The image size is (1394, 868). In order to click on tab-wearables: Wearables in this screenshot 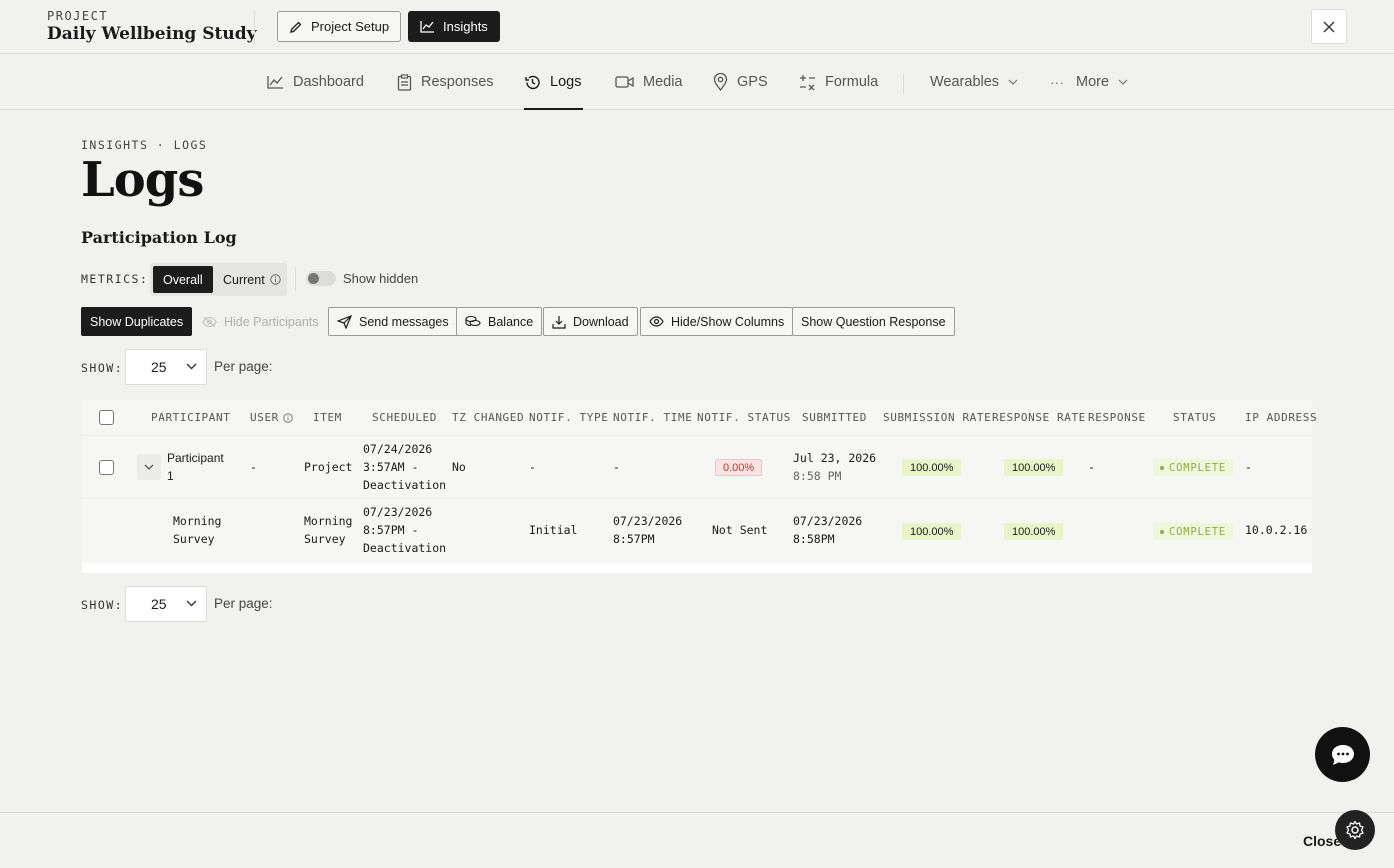, I will do `click(974, 82)`.